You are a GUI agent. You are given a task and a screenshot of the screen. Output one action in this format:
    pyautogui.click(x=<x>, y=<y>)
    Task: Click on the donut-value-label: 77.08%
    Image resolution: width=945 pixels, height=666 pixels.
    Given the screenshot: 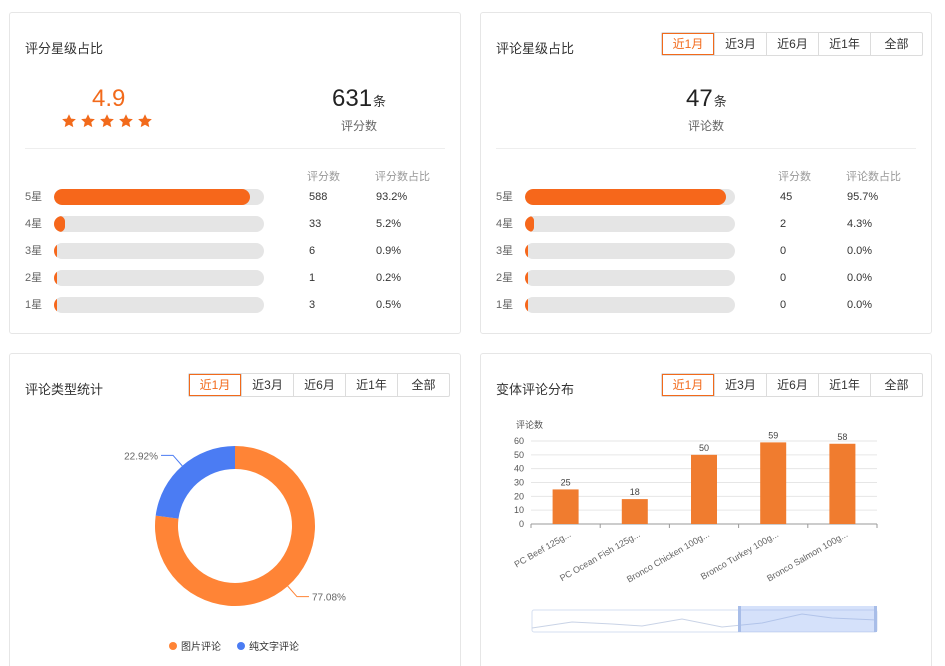 What is the action you would take?
    pyautogui.click(x=329, y=598)
    